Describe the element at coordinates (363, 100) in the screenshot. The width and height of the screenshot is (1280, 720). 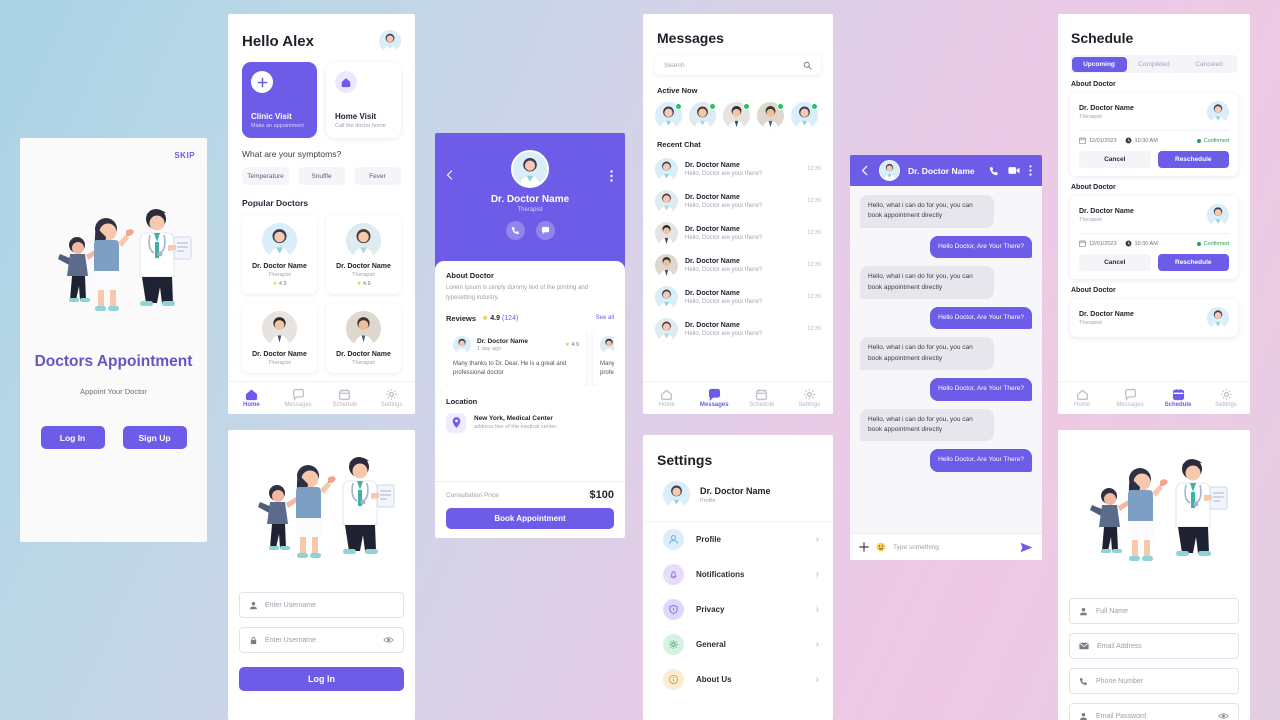
I see `home-visit-card: Home Visit Call the doctor home` at that location.